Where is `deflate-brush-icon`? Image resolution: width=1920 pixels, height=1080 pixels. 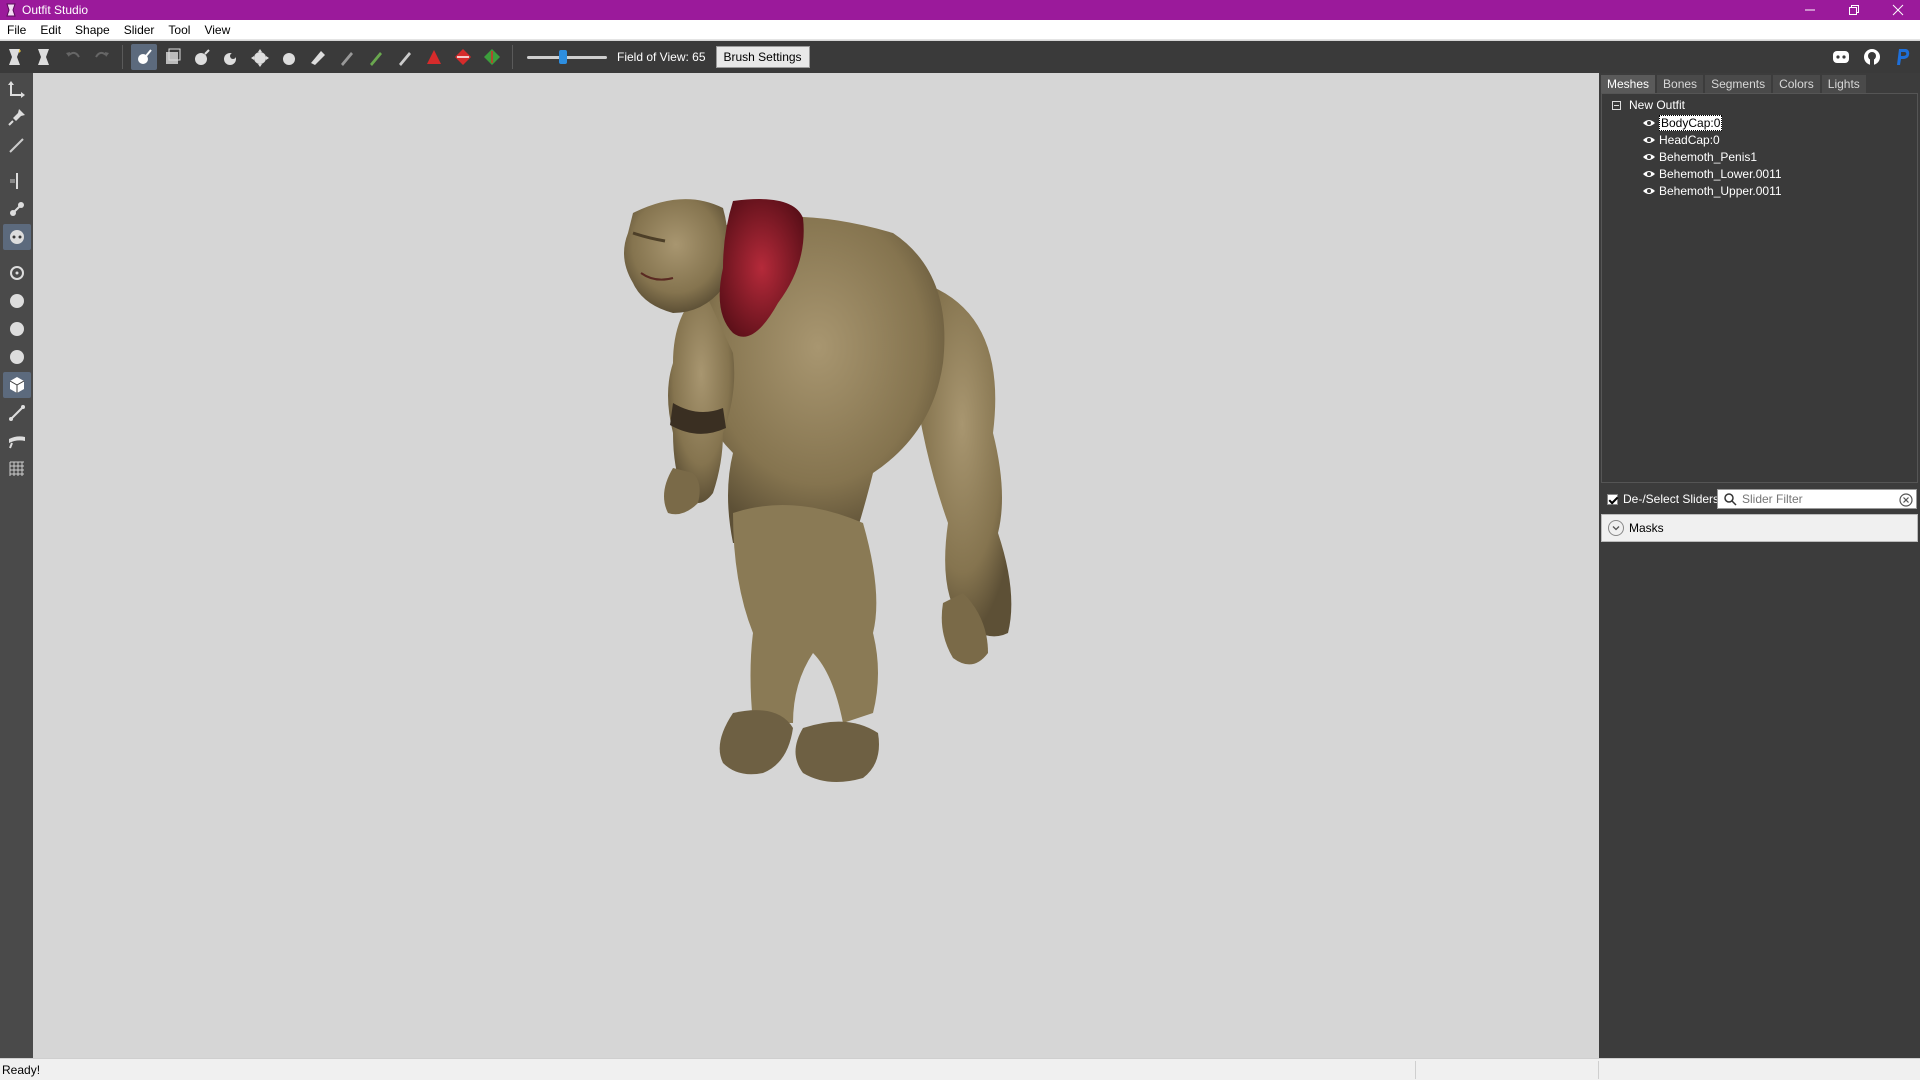
deflate-brush-icon is located at coordinates (231, 57).